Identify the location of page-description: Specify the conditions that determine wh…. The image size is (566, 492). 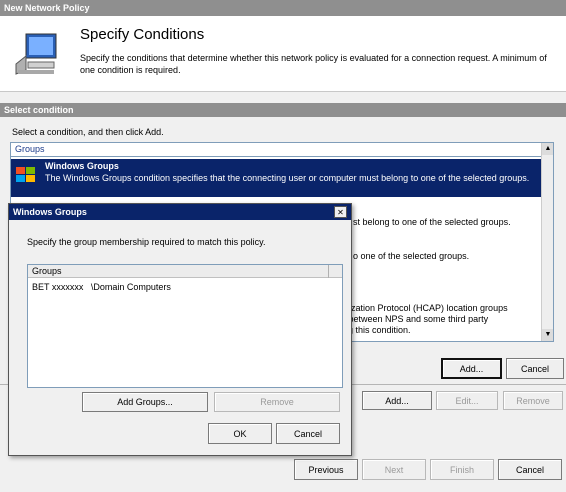
(313, 64).